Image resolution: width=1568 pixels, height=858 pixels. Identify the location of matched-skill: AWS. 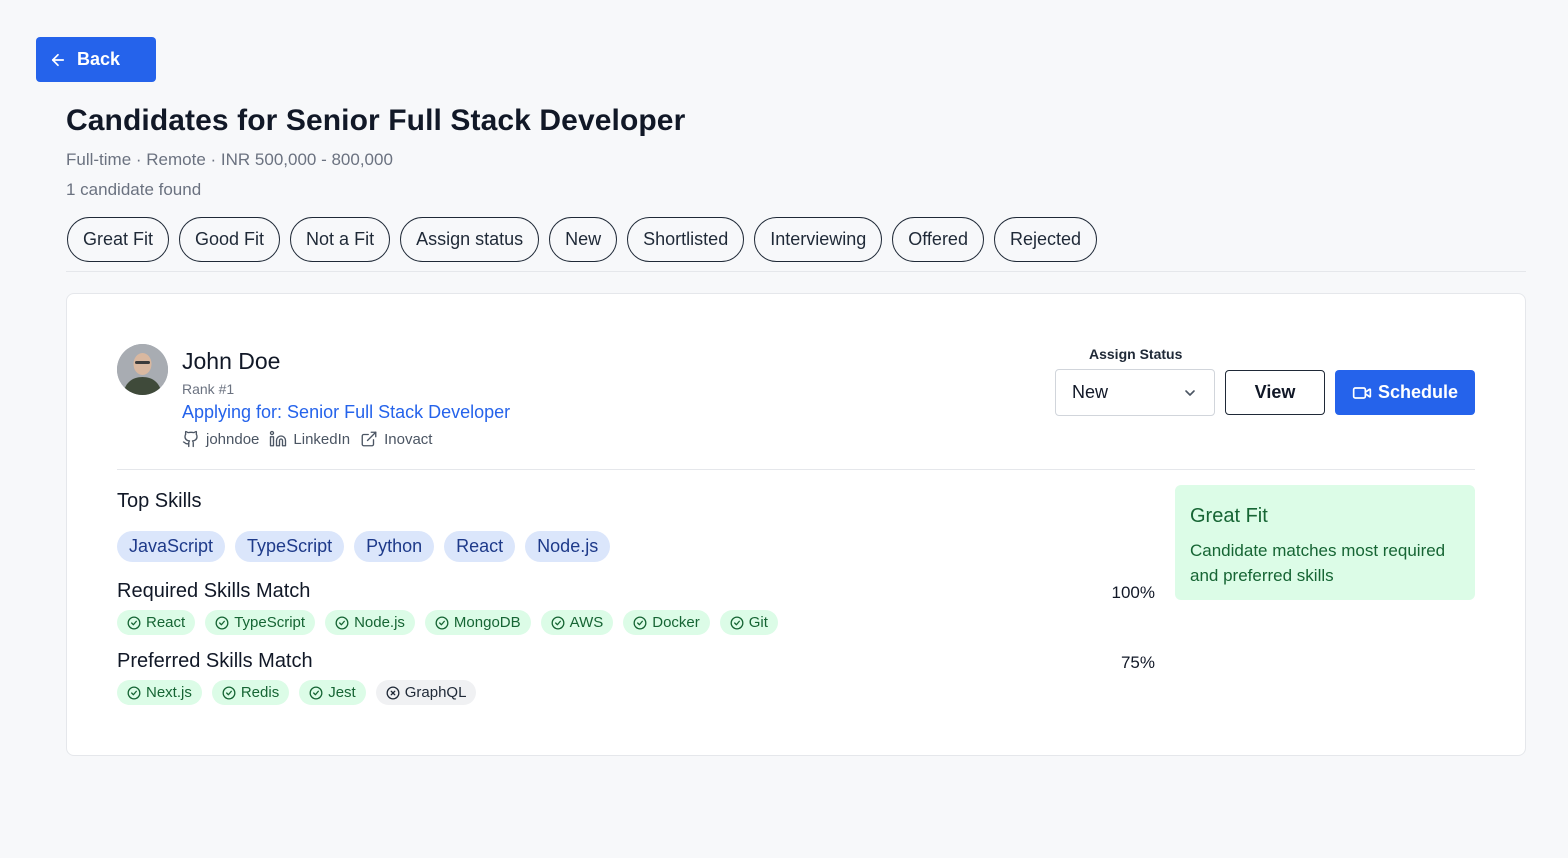
(577, 622).